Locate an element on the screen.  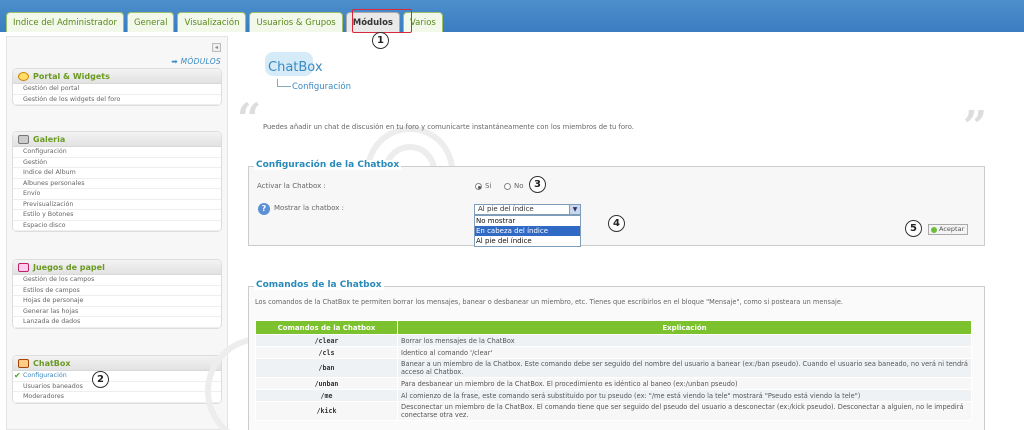
modules-link: ➡ MÓDULOS is located at coordinates (196, 61).